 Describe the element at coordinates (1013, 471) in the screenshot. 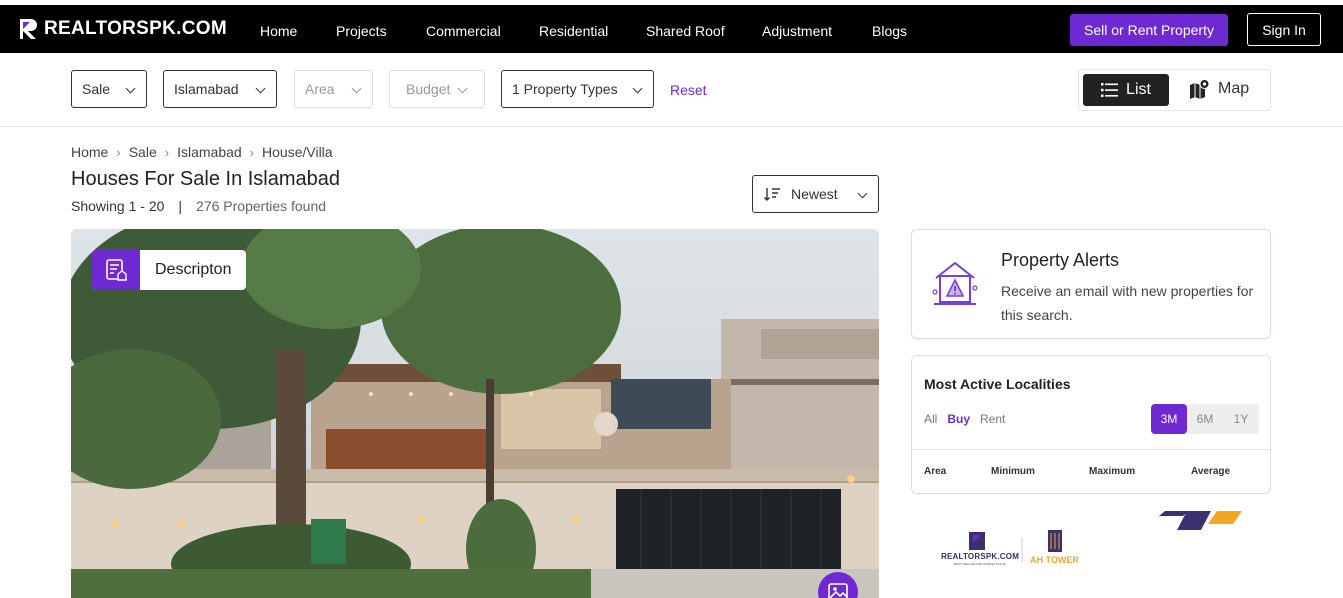

I see `column-minimum: Minimum` at that location.